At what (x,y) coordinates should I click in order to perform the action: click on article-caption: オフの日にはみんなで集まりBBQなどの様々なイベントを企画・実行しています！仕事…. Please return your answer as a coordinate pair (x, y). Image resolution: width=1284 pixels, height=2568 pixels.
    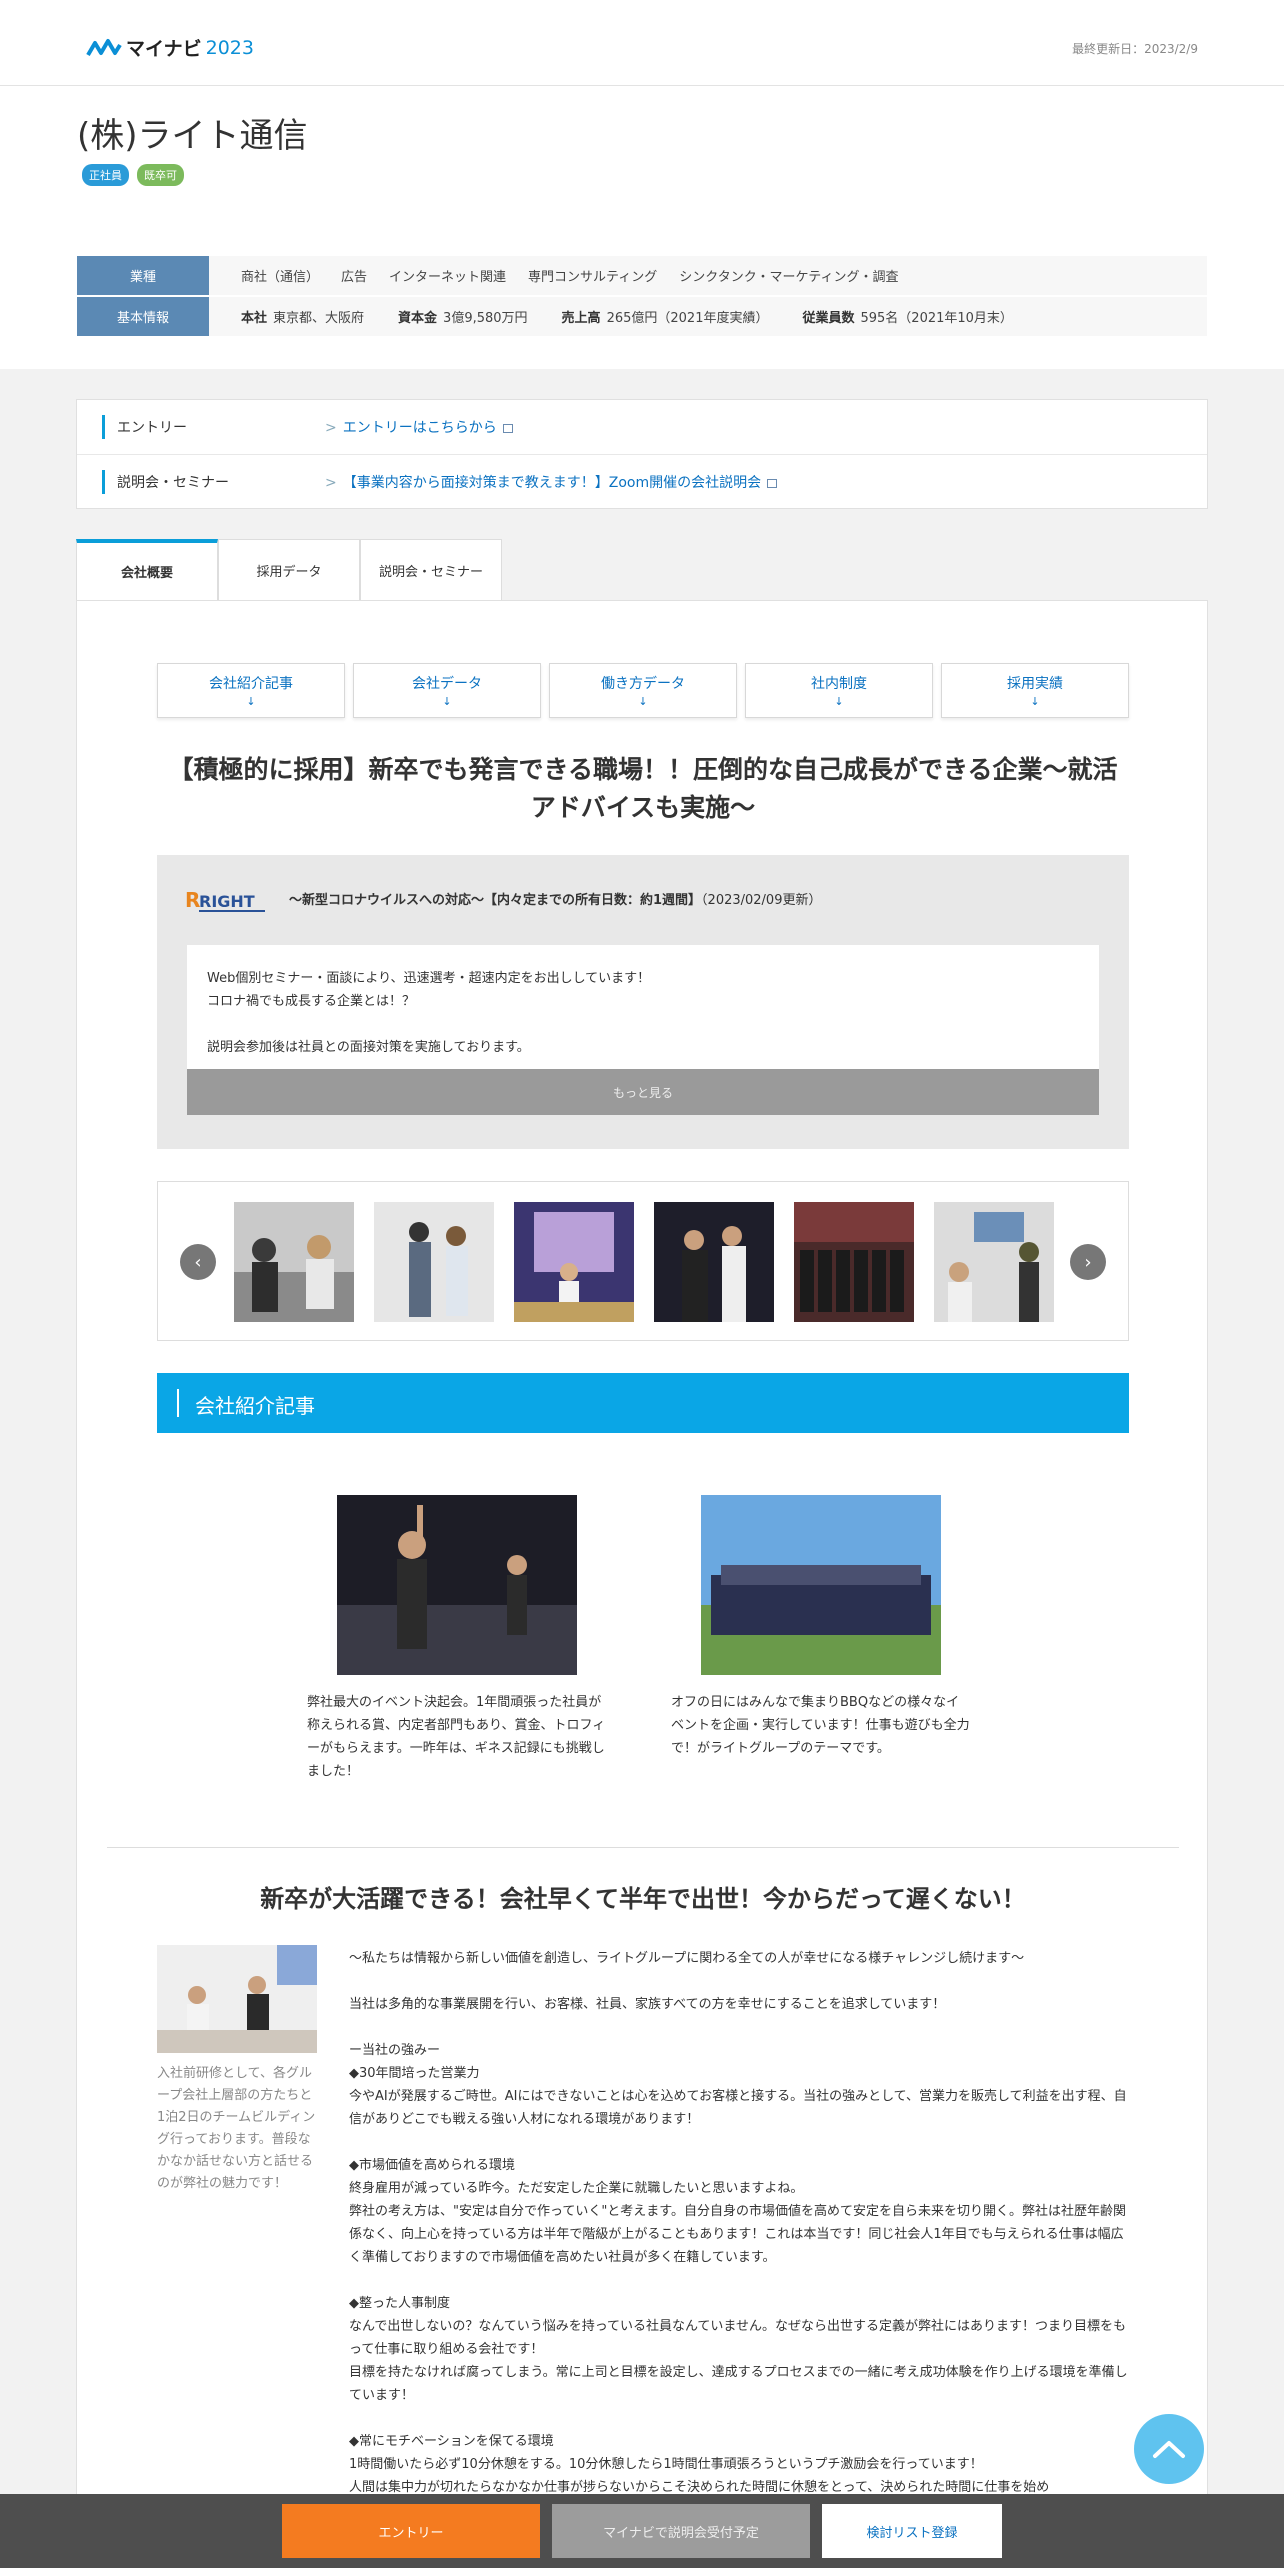
    Looking at the image, I should click on (820, 1725).